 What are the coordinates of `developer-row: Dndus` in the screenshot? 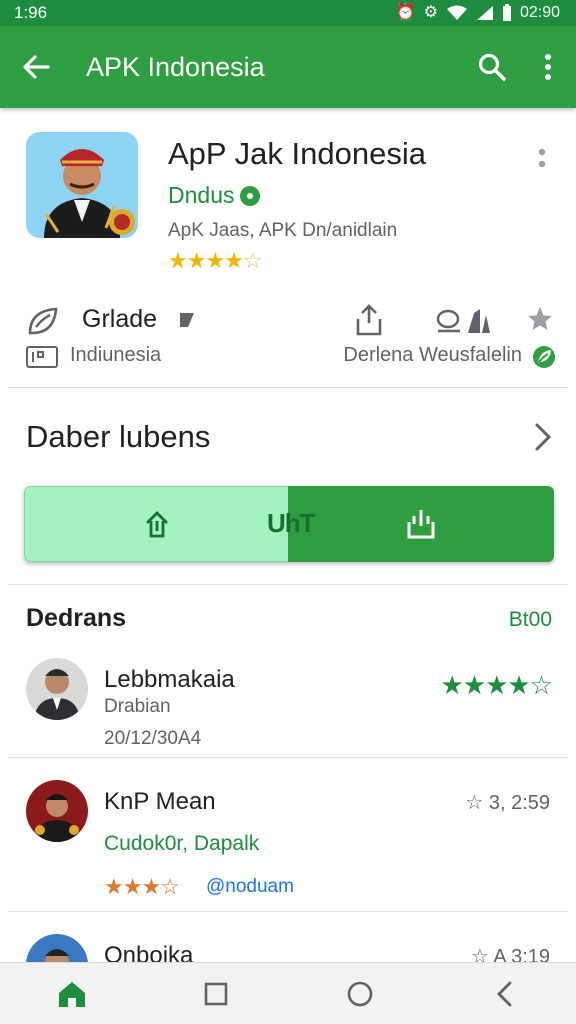 It's located at (214, 195).